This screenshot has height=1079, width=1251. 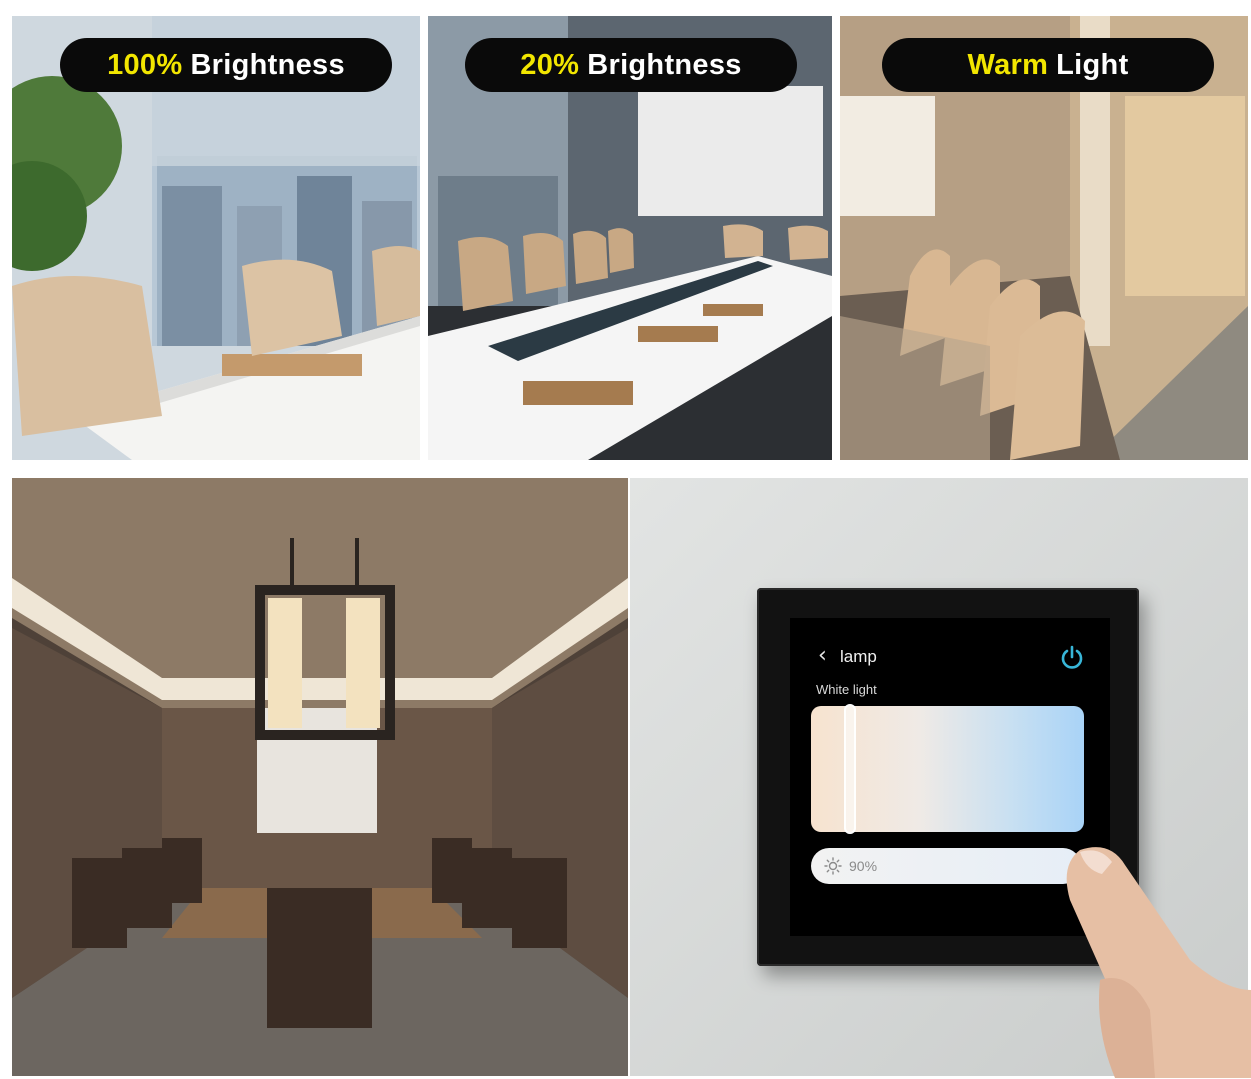 I want to click on label-highlight: 100%, so click(x=145, y=64).